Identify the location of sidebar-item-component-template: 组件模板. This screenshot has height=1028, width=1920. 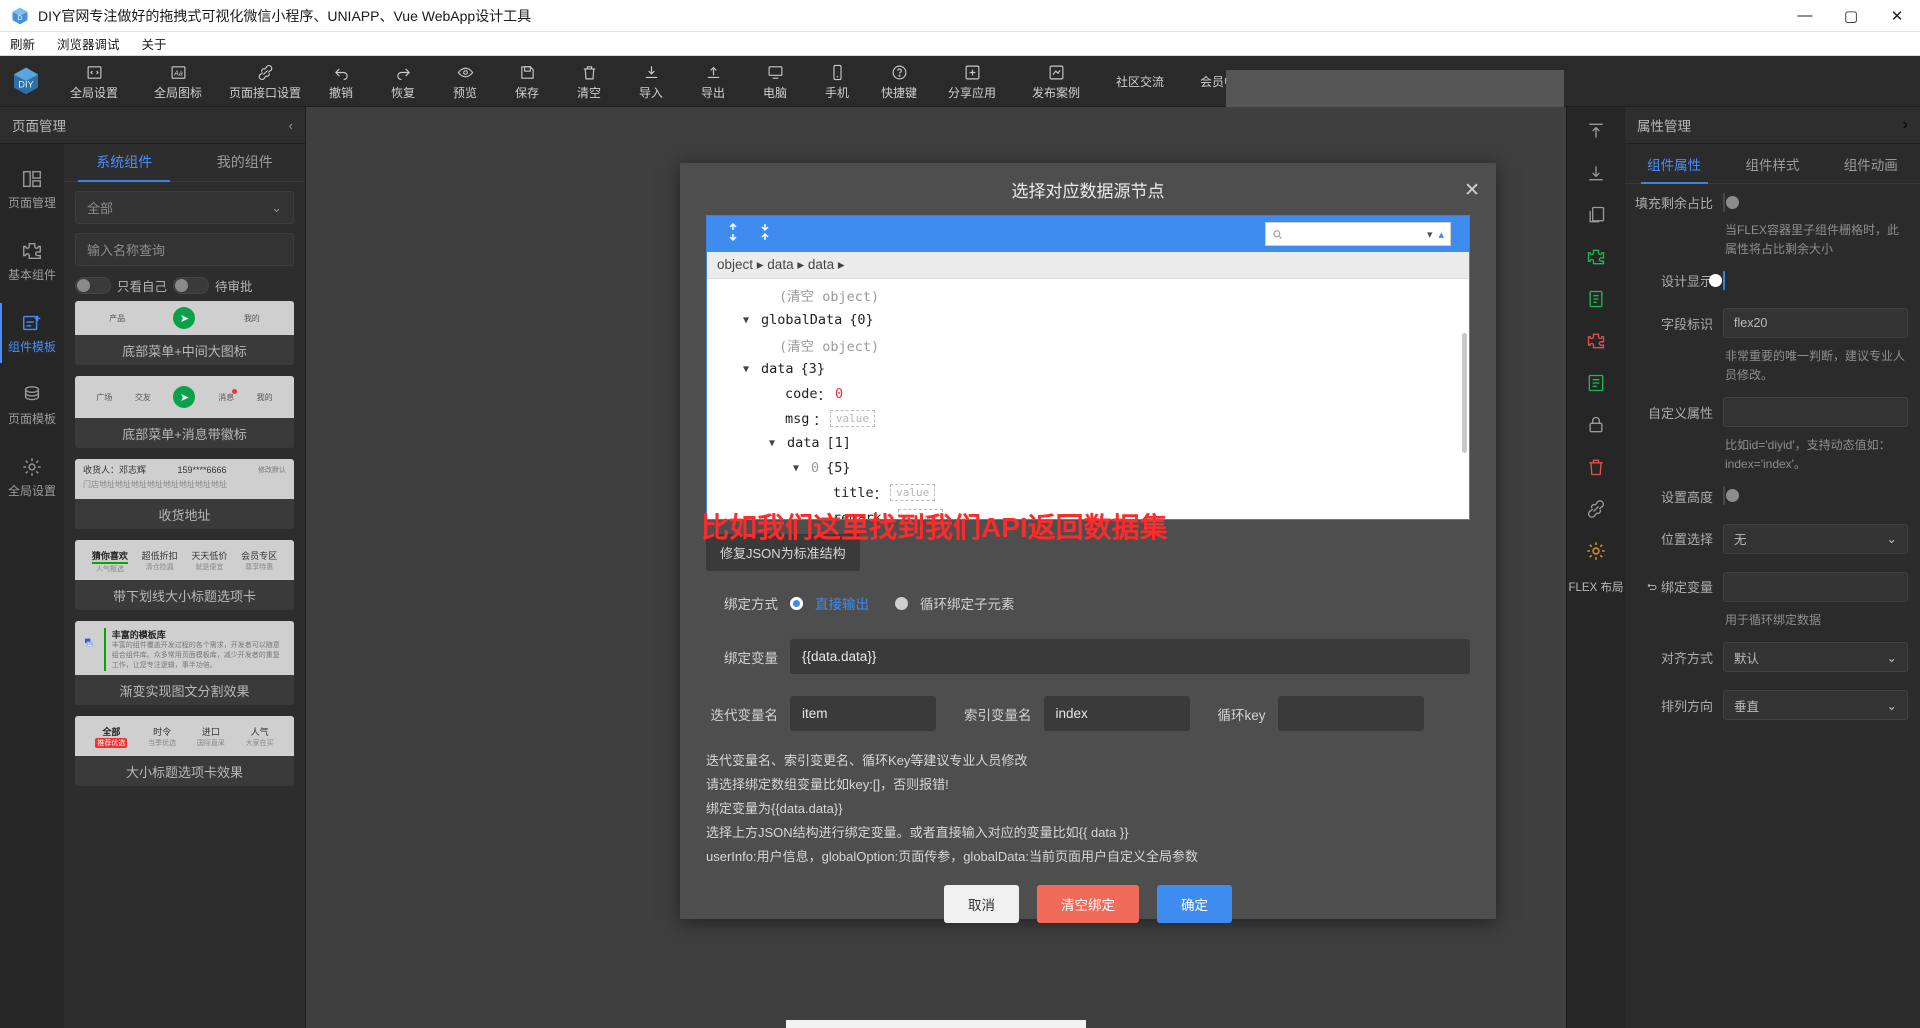
(32, 333).